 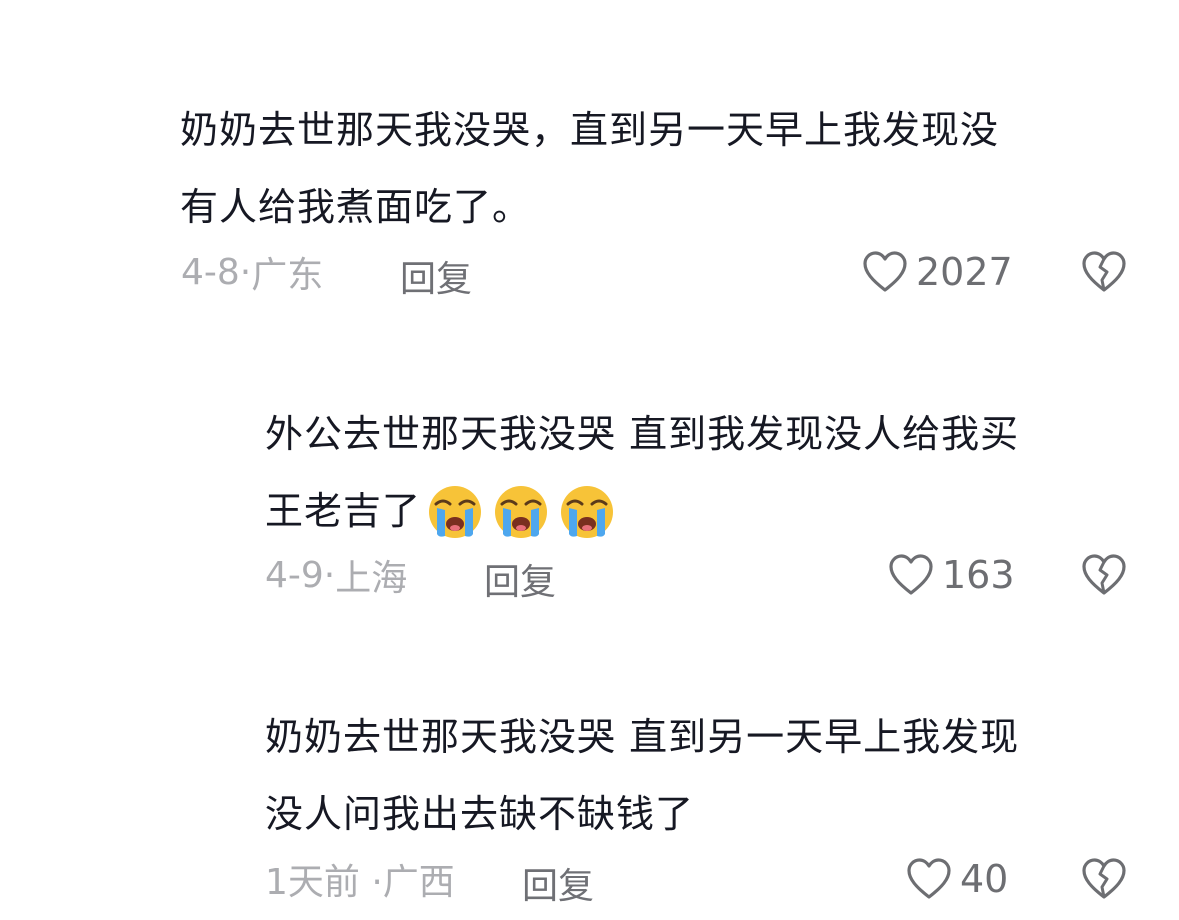 What do you see at coordinates (418, 882) in the screenshot?
I see `comment-location: 广西` at bounding box center [418, 882].